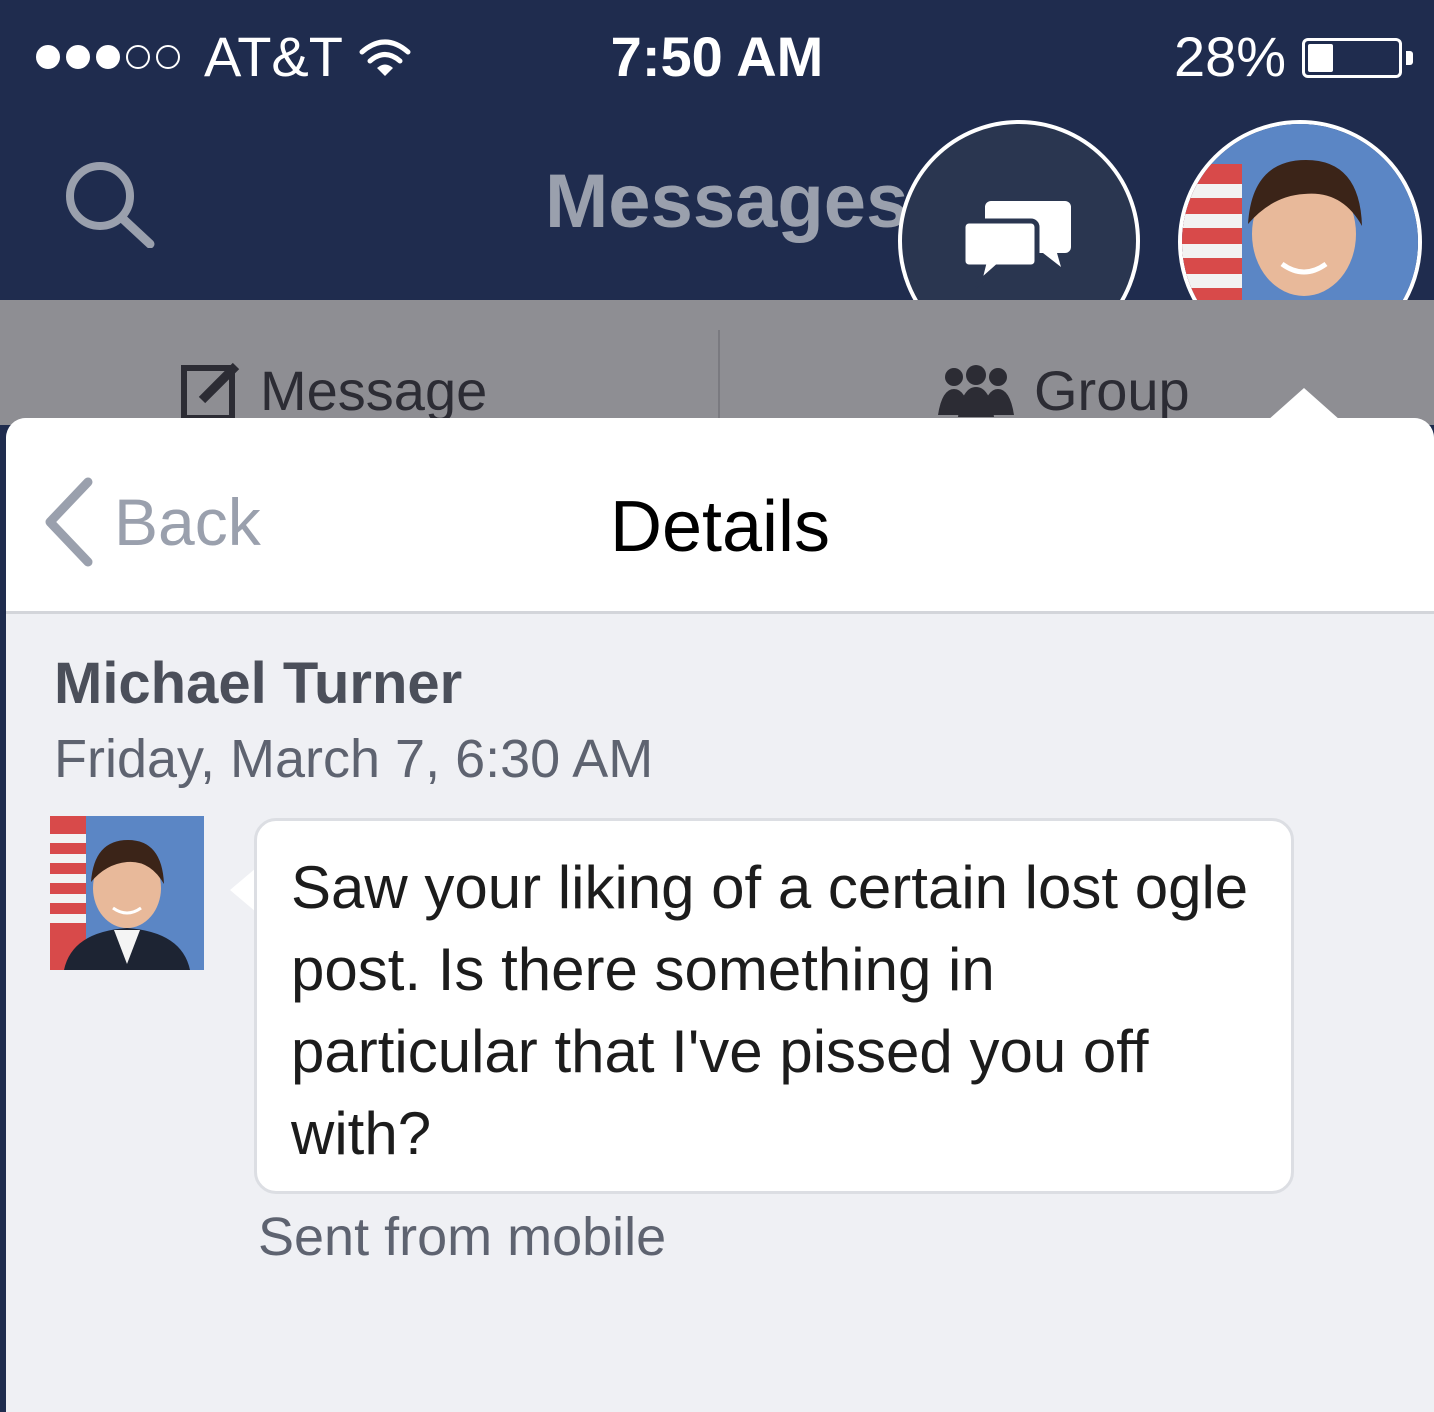  I want to click on search-icon, so click(110, 205).